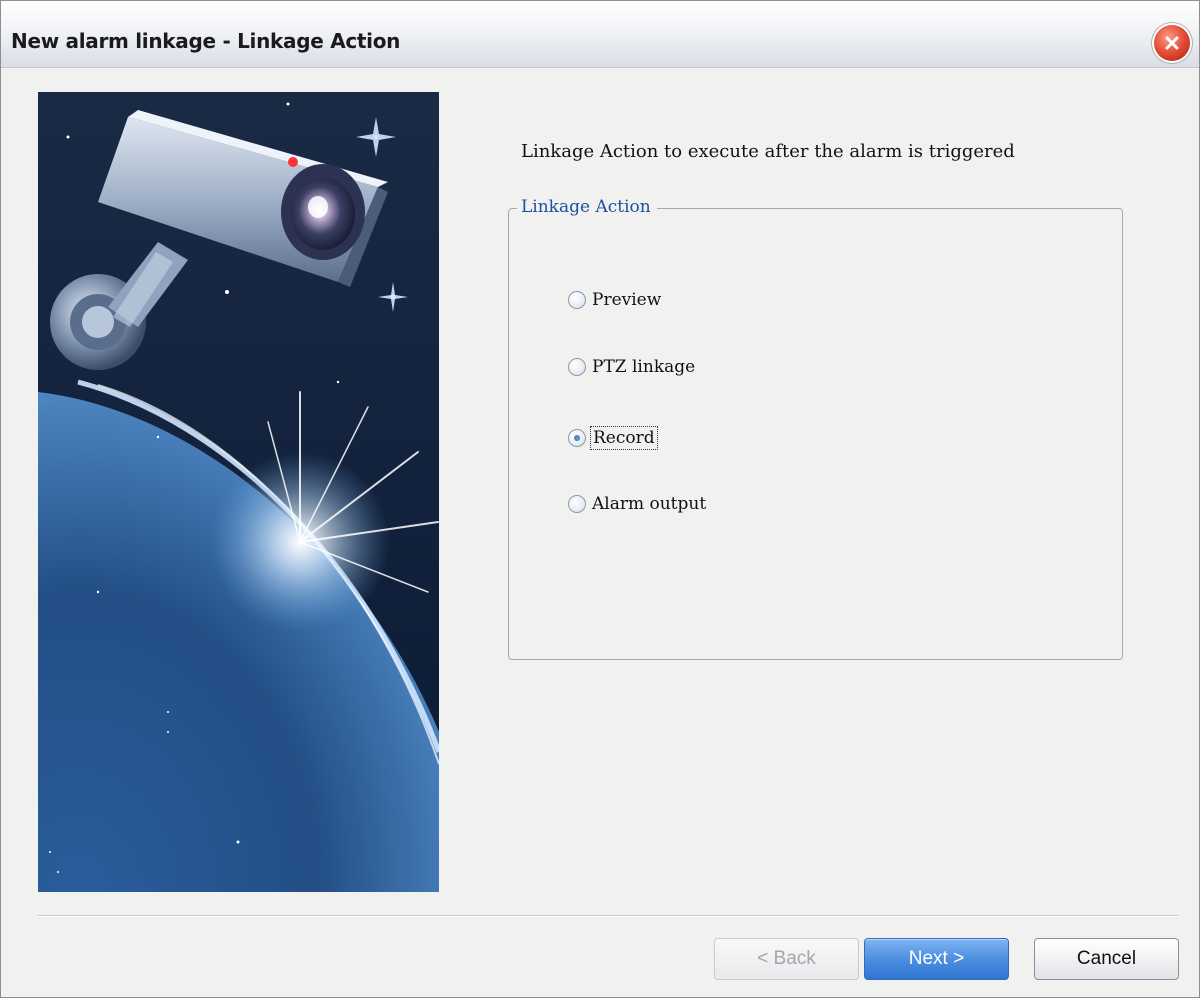  What do you see at coordinates (649, 504) in the screenshot?
I see `option-label: Alarm output` at bounding box center [649, 504].